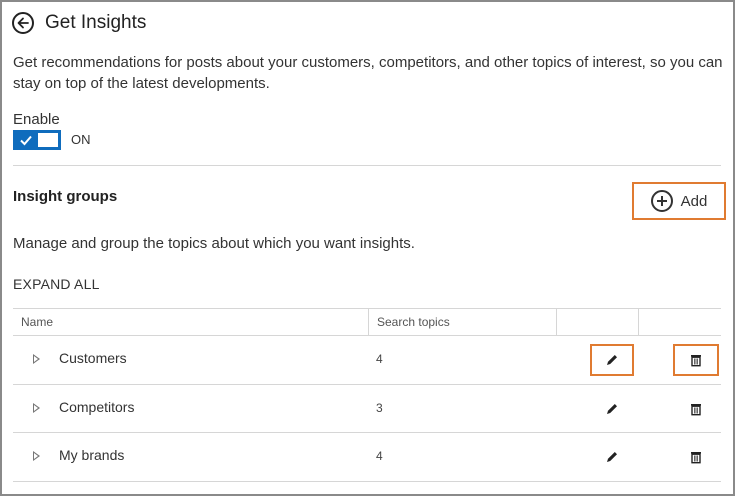  I want to click on column-header-name: Name, so click(190, 322).